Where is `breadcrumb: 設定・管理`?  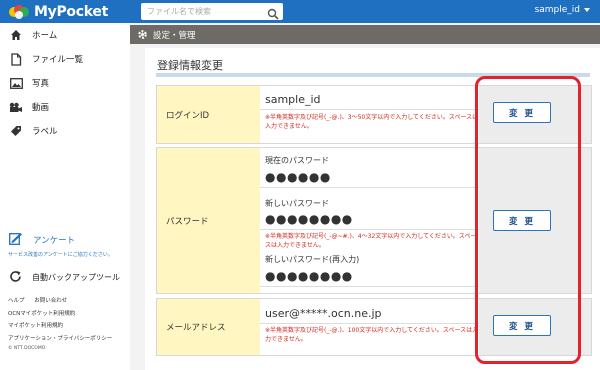 breadcrumb: 設定・管理 is located at coordinates (365, 34).